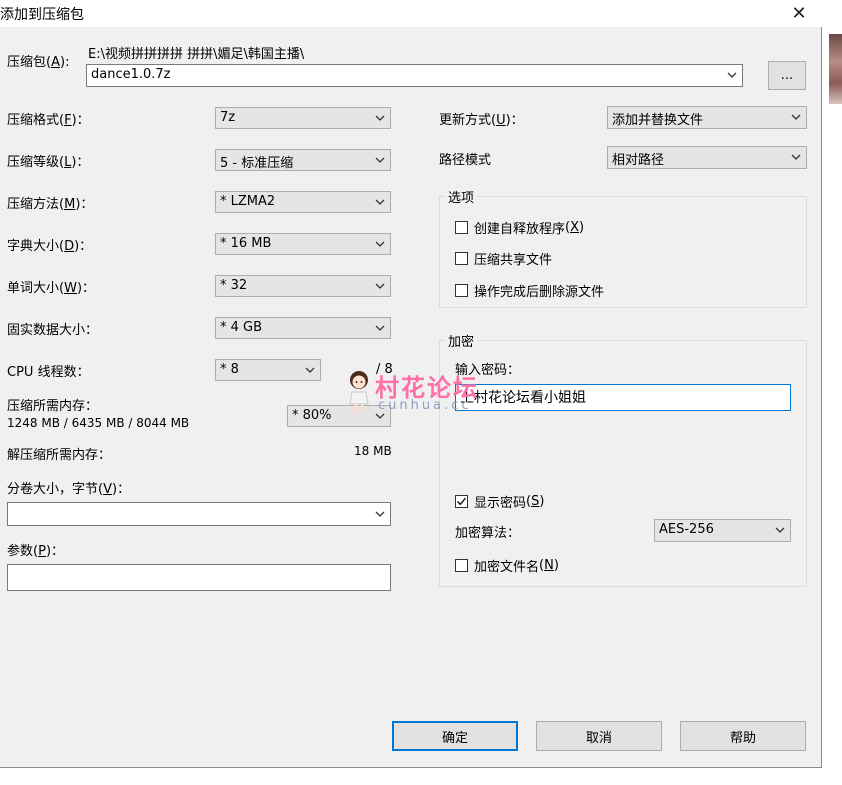 This screenshot has height=785, width=842. What do you see at coordinates (835, 69) in the screenshot?
I see `background-window-thumbnail` at bounding box center [835, 69].